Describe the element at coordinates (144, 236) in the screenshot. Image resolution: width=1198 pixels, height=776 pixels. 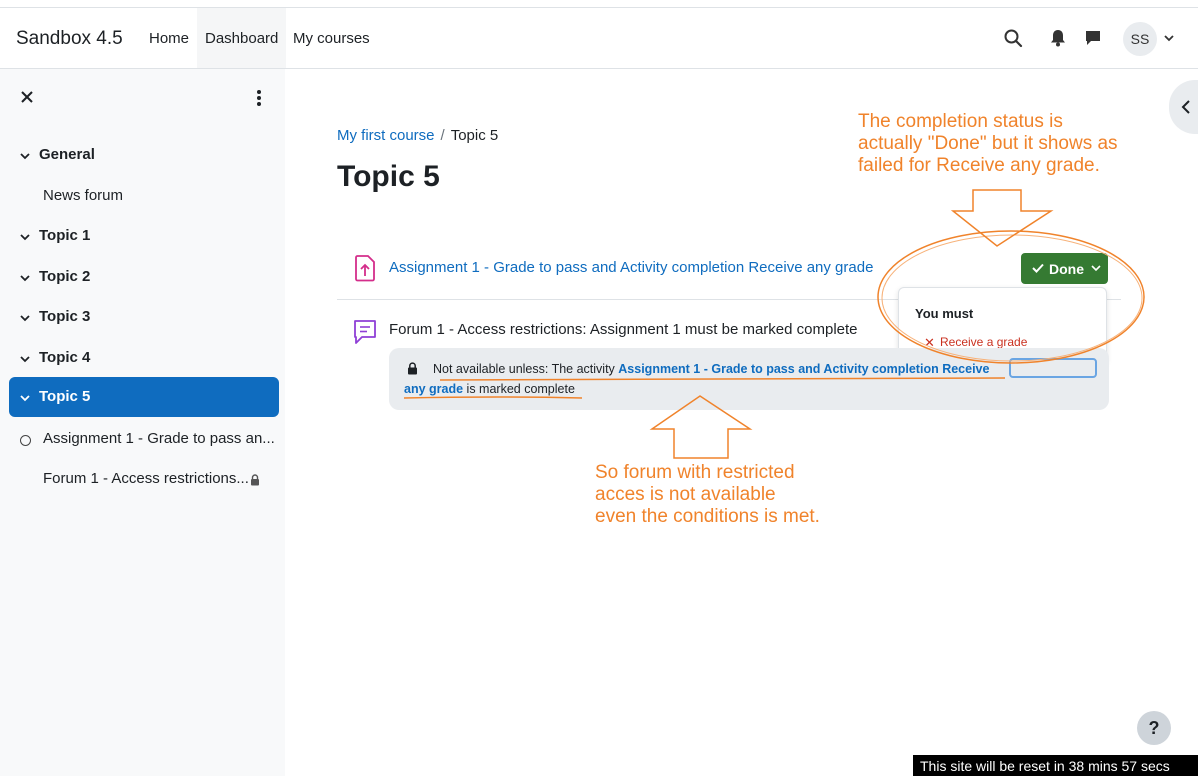
I see `section-topic-1: Topic 1` at that location.